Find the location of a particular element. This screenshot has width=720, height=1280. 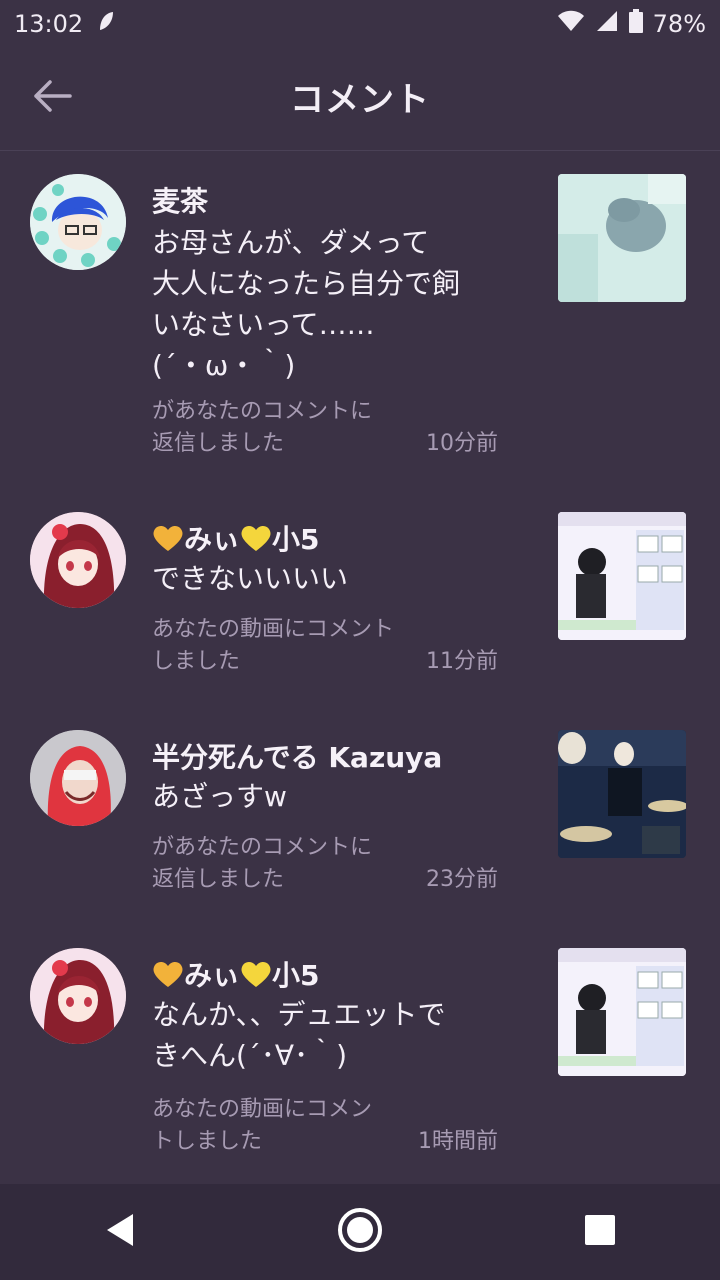

comment-text: お母さんが、ダメって 大人になったら自分で飼 いなさいって…… (´・ω・｀) is located at coordinates (306, 304).